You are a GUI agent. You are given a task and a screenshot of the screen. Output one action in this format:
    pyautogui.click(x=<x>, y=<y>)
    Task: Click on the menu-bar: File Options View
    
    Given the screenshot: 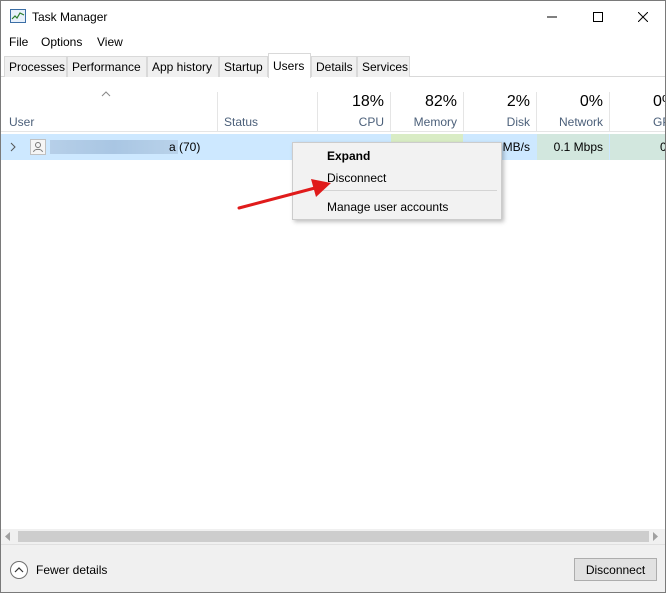 What is the action you would take?
    pyautogui.click(x=333, y=42)
    